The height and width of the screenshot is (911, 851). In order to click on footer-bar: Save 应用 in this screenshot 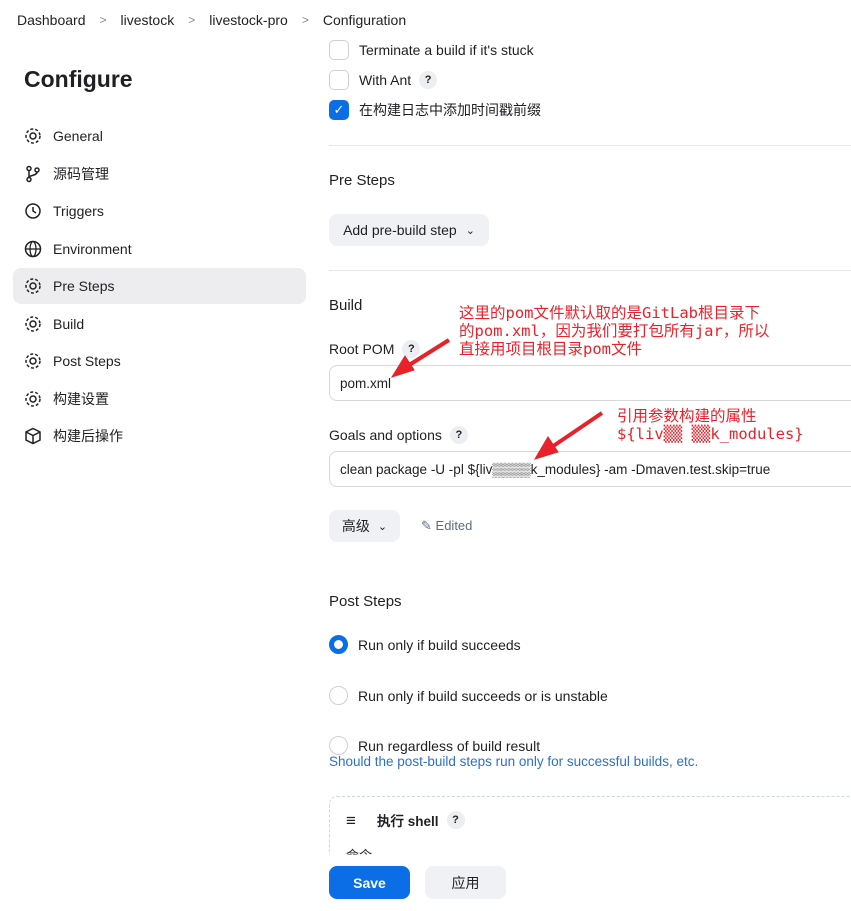, I will do `click(425, 883)`.